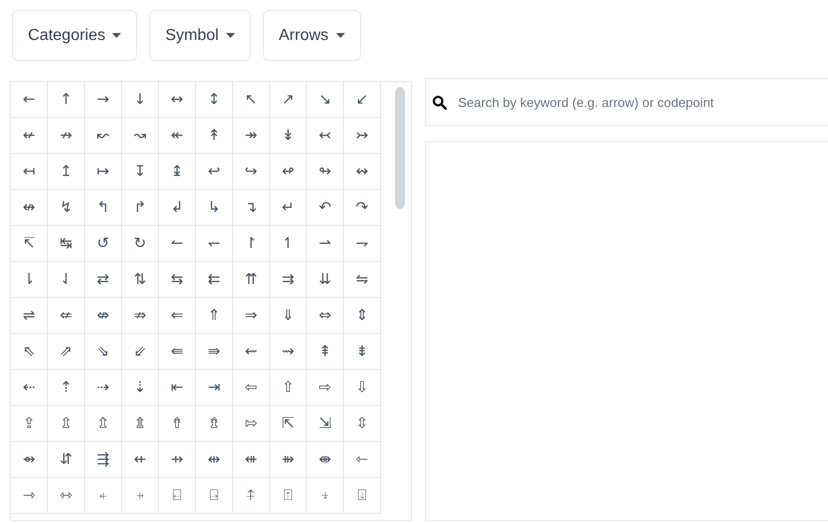 The height and width of the screenshot is (523, 828). What do you see at coordinates (177, 424) in the screenshot?
I see `symbol-cell: ⇮` at bounding box center [177, 424].